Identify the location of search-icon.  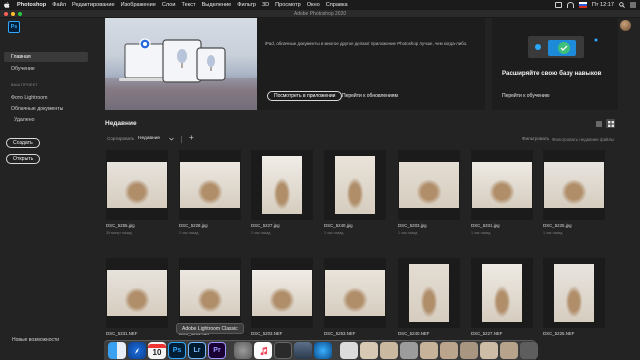
(622, 5).